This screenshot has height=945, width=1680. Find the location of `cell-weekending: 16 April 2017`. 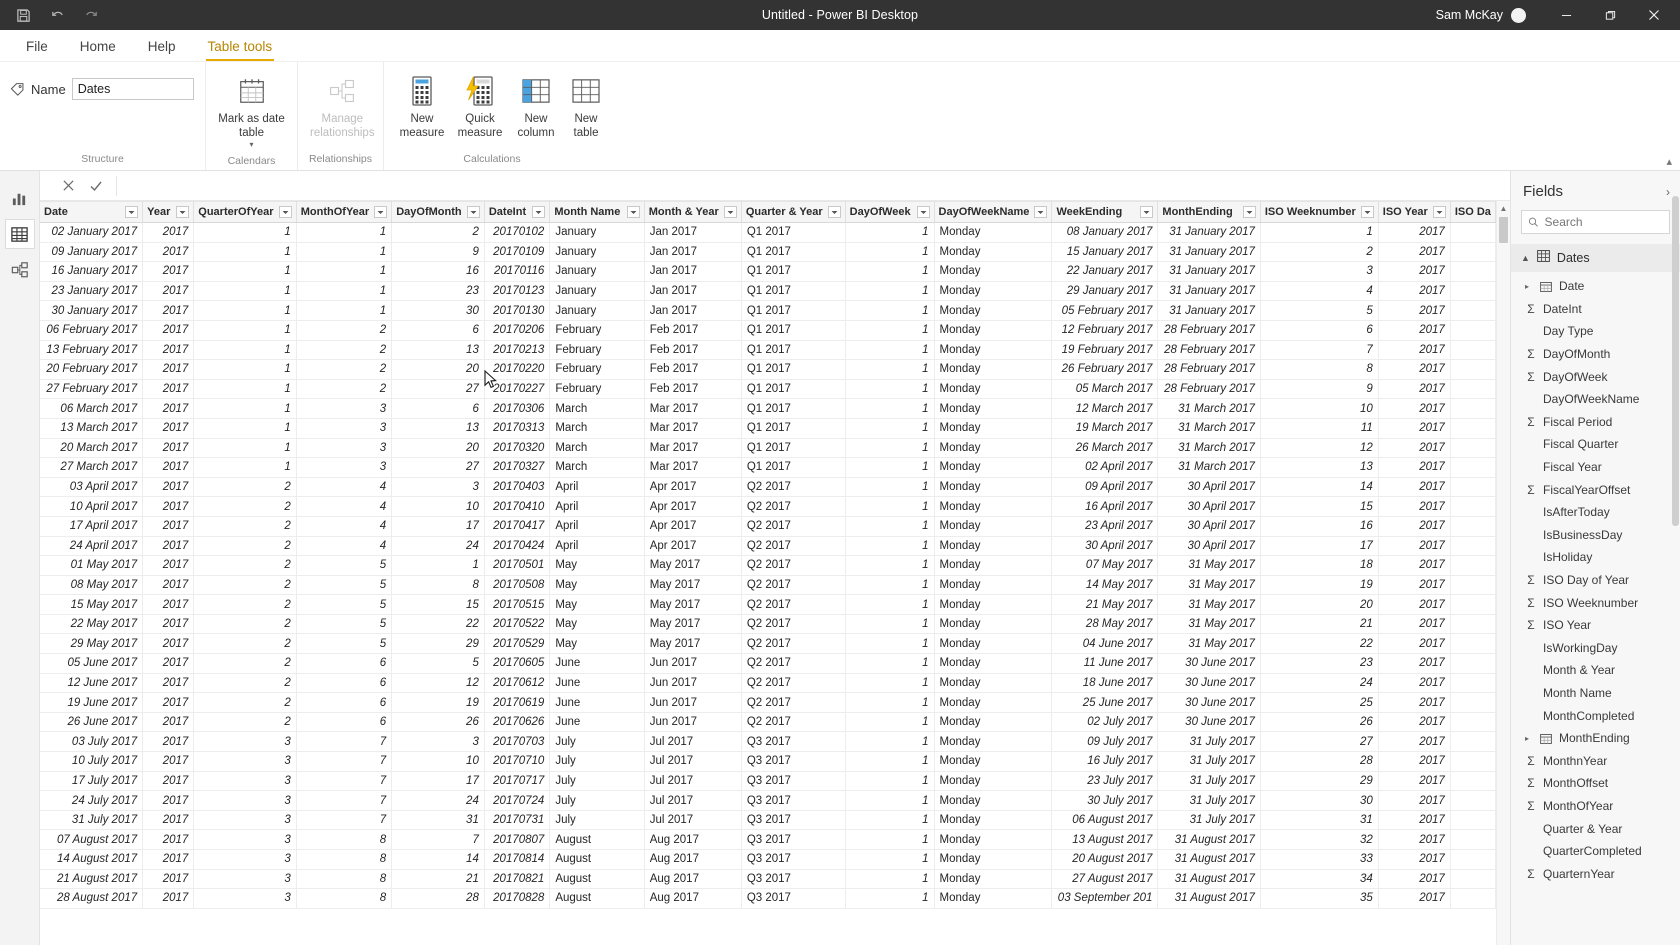

cell-weekending: 16 April 2017 is located at coordinates (1105, 506).